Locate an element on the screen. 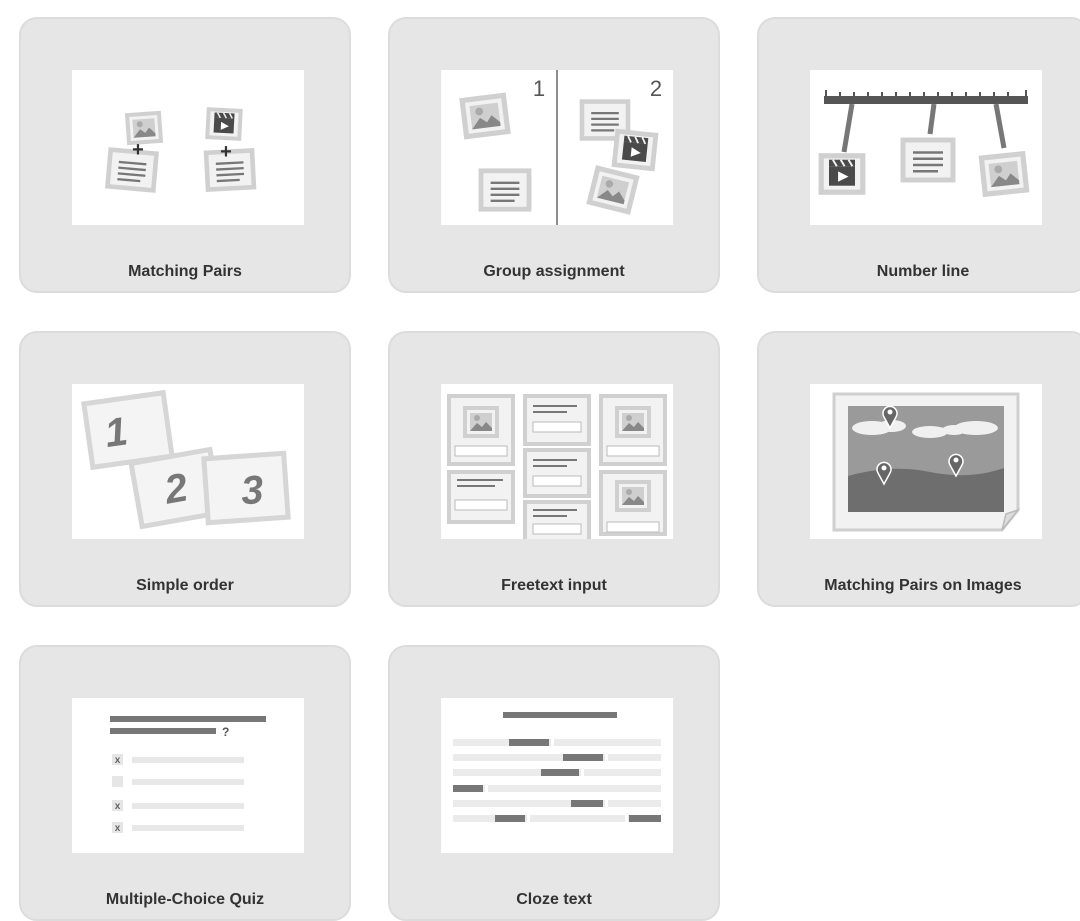 This screenshot has width=1080, height=921. template-label: Freetext input is located at coordinates (554, 585).